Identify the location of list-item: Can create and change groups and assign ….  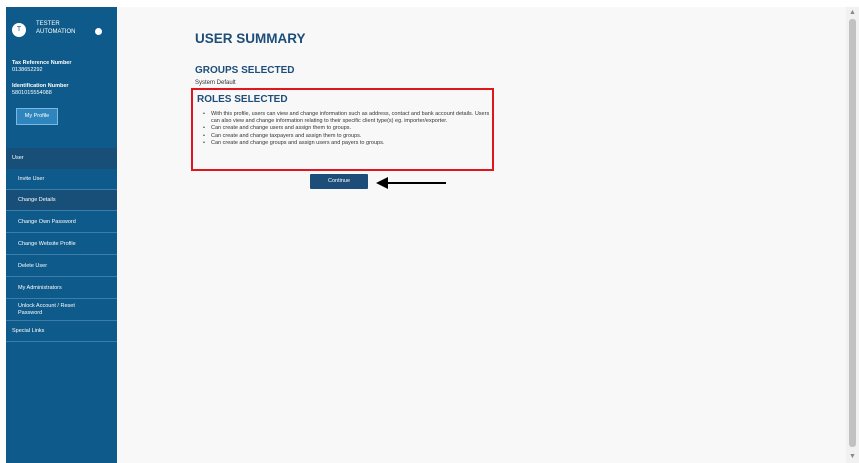
(348, 143).